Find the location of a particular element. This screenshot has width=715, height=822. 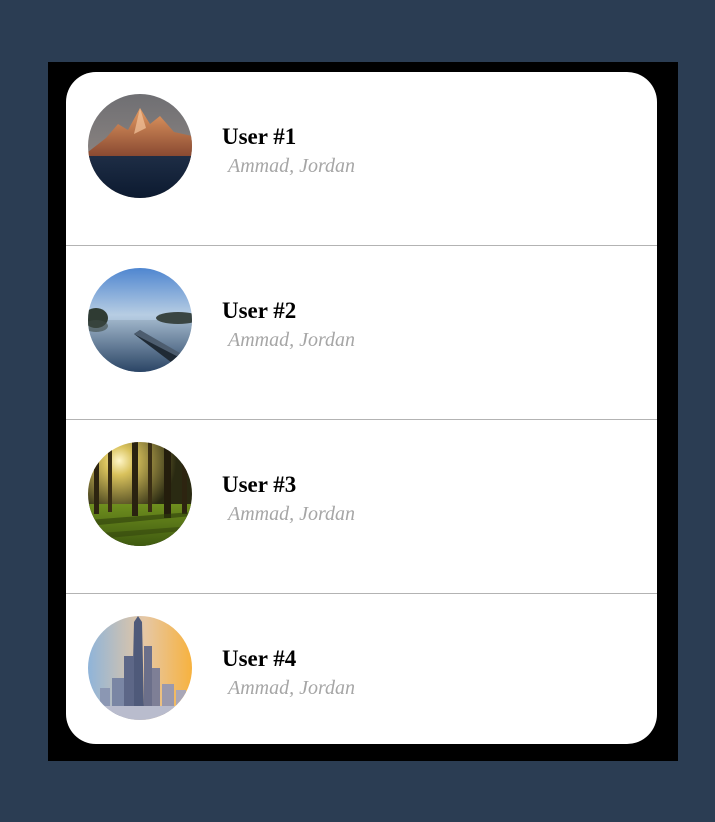

user-name: User #3 is located at coordinates (259, 484).